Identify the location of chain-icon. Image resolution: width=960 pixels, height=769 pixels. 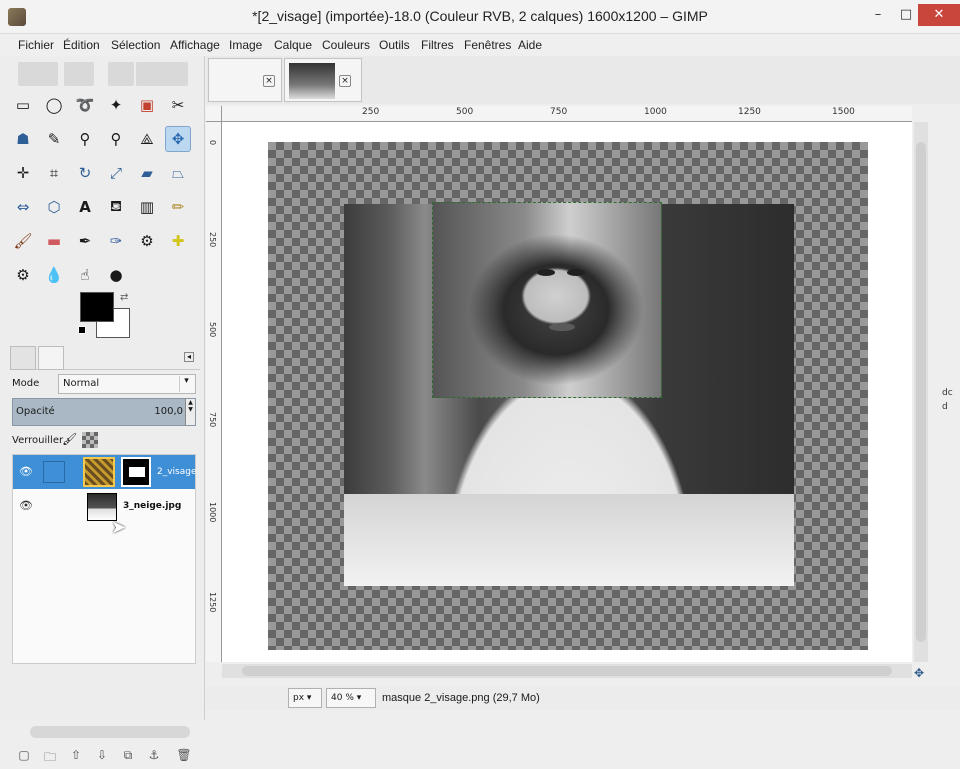
(54, 472).